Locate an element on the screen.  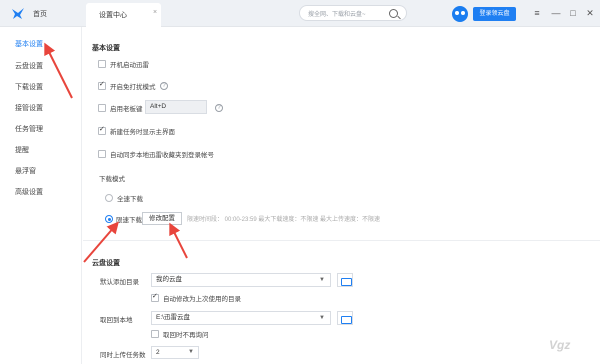
watermark: Vgz is located at coordinates (560, 345).